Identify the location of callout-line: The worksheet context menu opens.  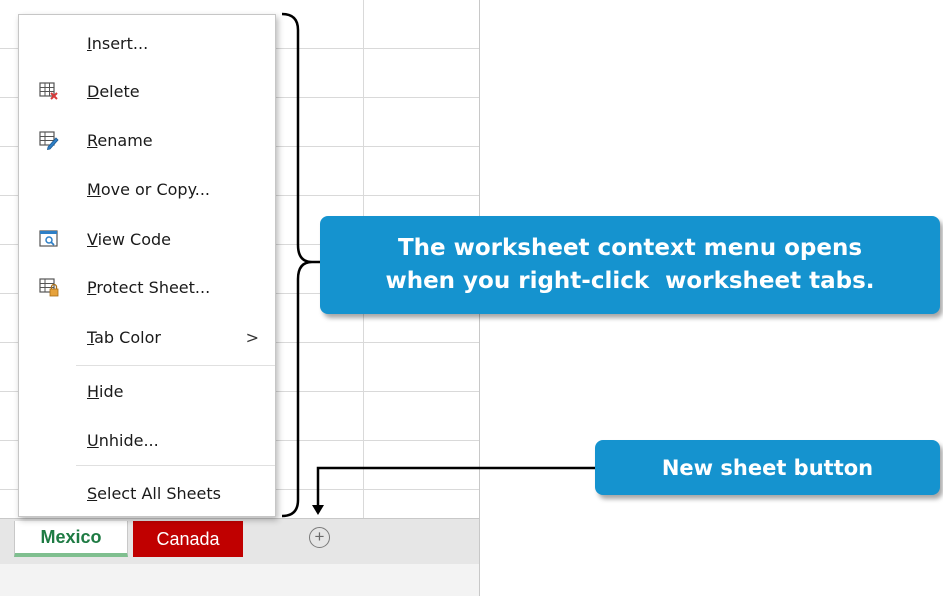
(630, 248).